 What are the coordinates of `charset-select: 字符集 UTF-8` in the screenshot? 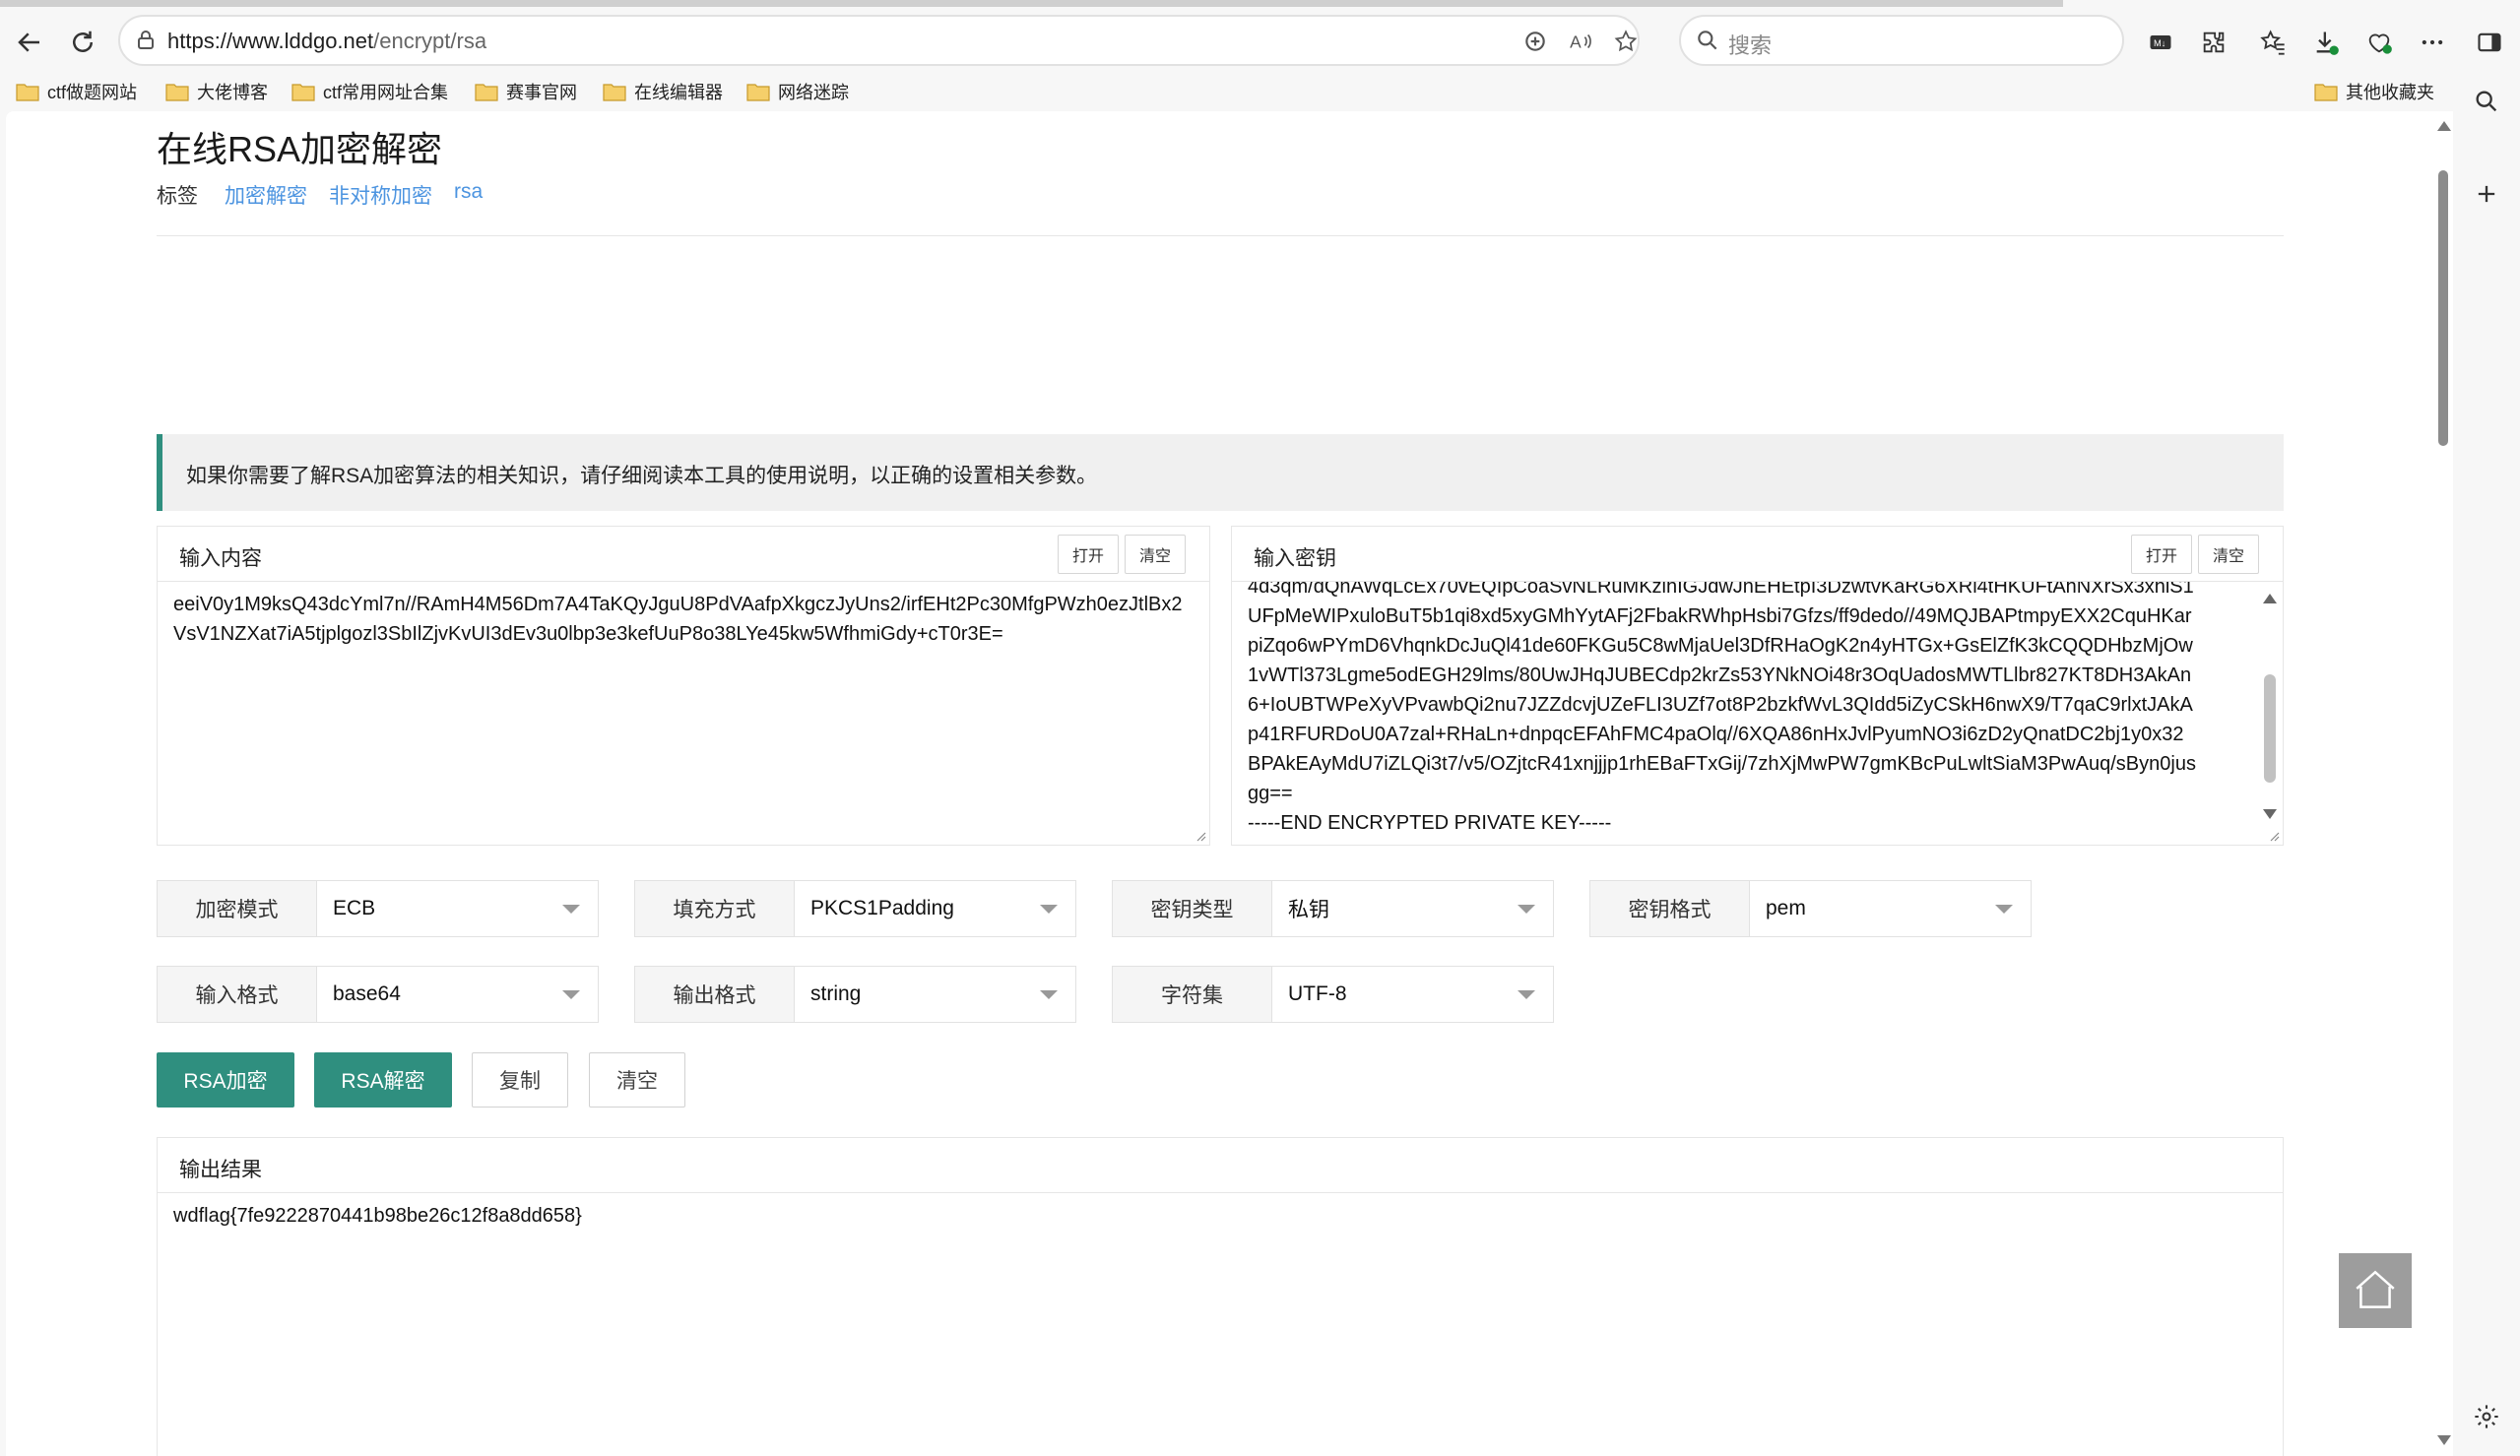 It's located at (1333, 994).